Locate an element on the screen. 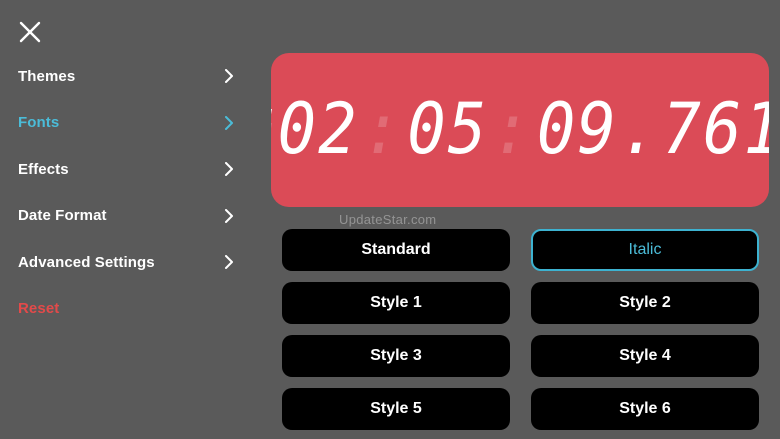 Image resolution: width=780 pixels, height=439 pixels. menu-item-themes: Themes is located at coordinates (125, 76).